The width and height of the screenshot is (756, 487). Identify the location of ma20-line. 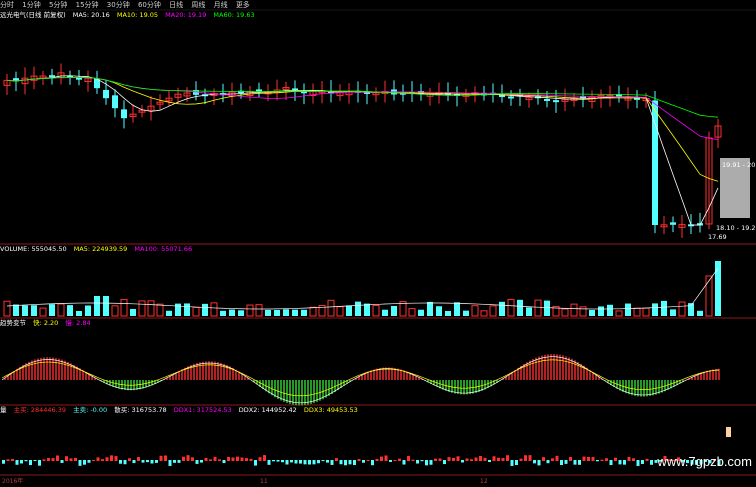
(362, 108).